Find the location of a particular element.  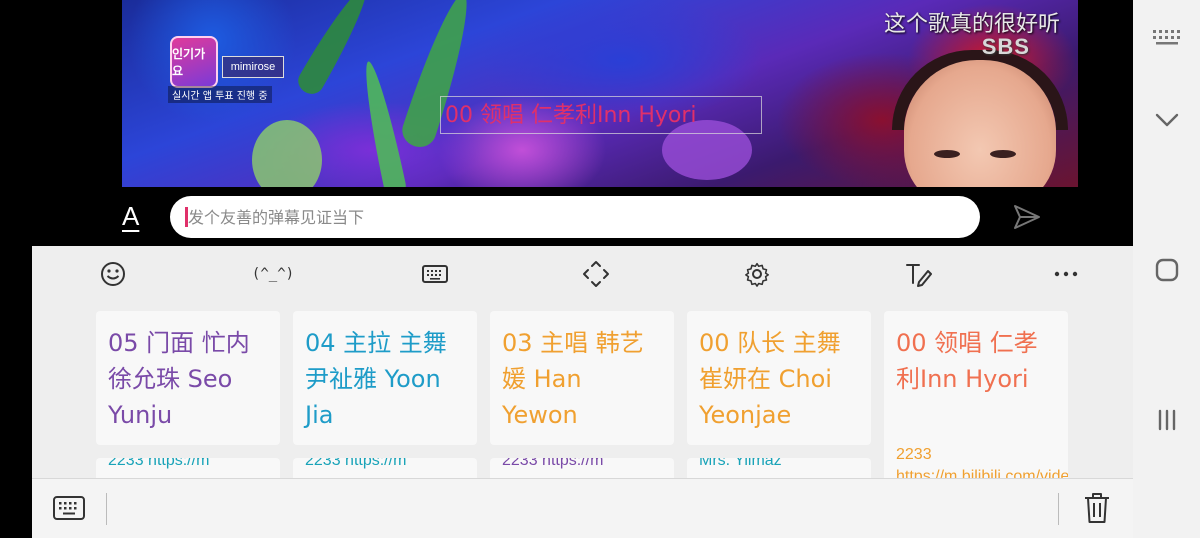

show-caption: 실시간 앱 투표 진행 중 is located at coordinates (220, 94).